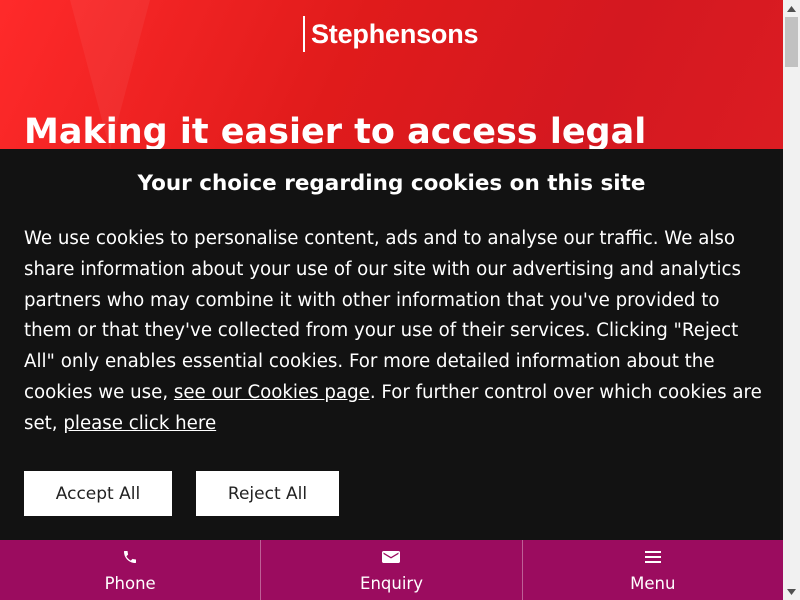  Describe the element at coordinates (131, 570) in the screenshot. I see `nav-phone: Phone` at that location.